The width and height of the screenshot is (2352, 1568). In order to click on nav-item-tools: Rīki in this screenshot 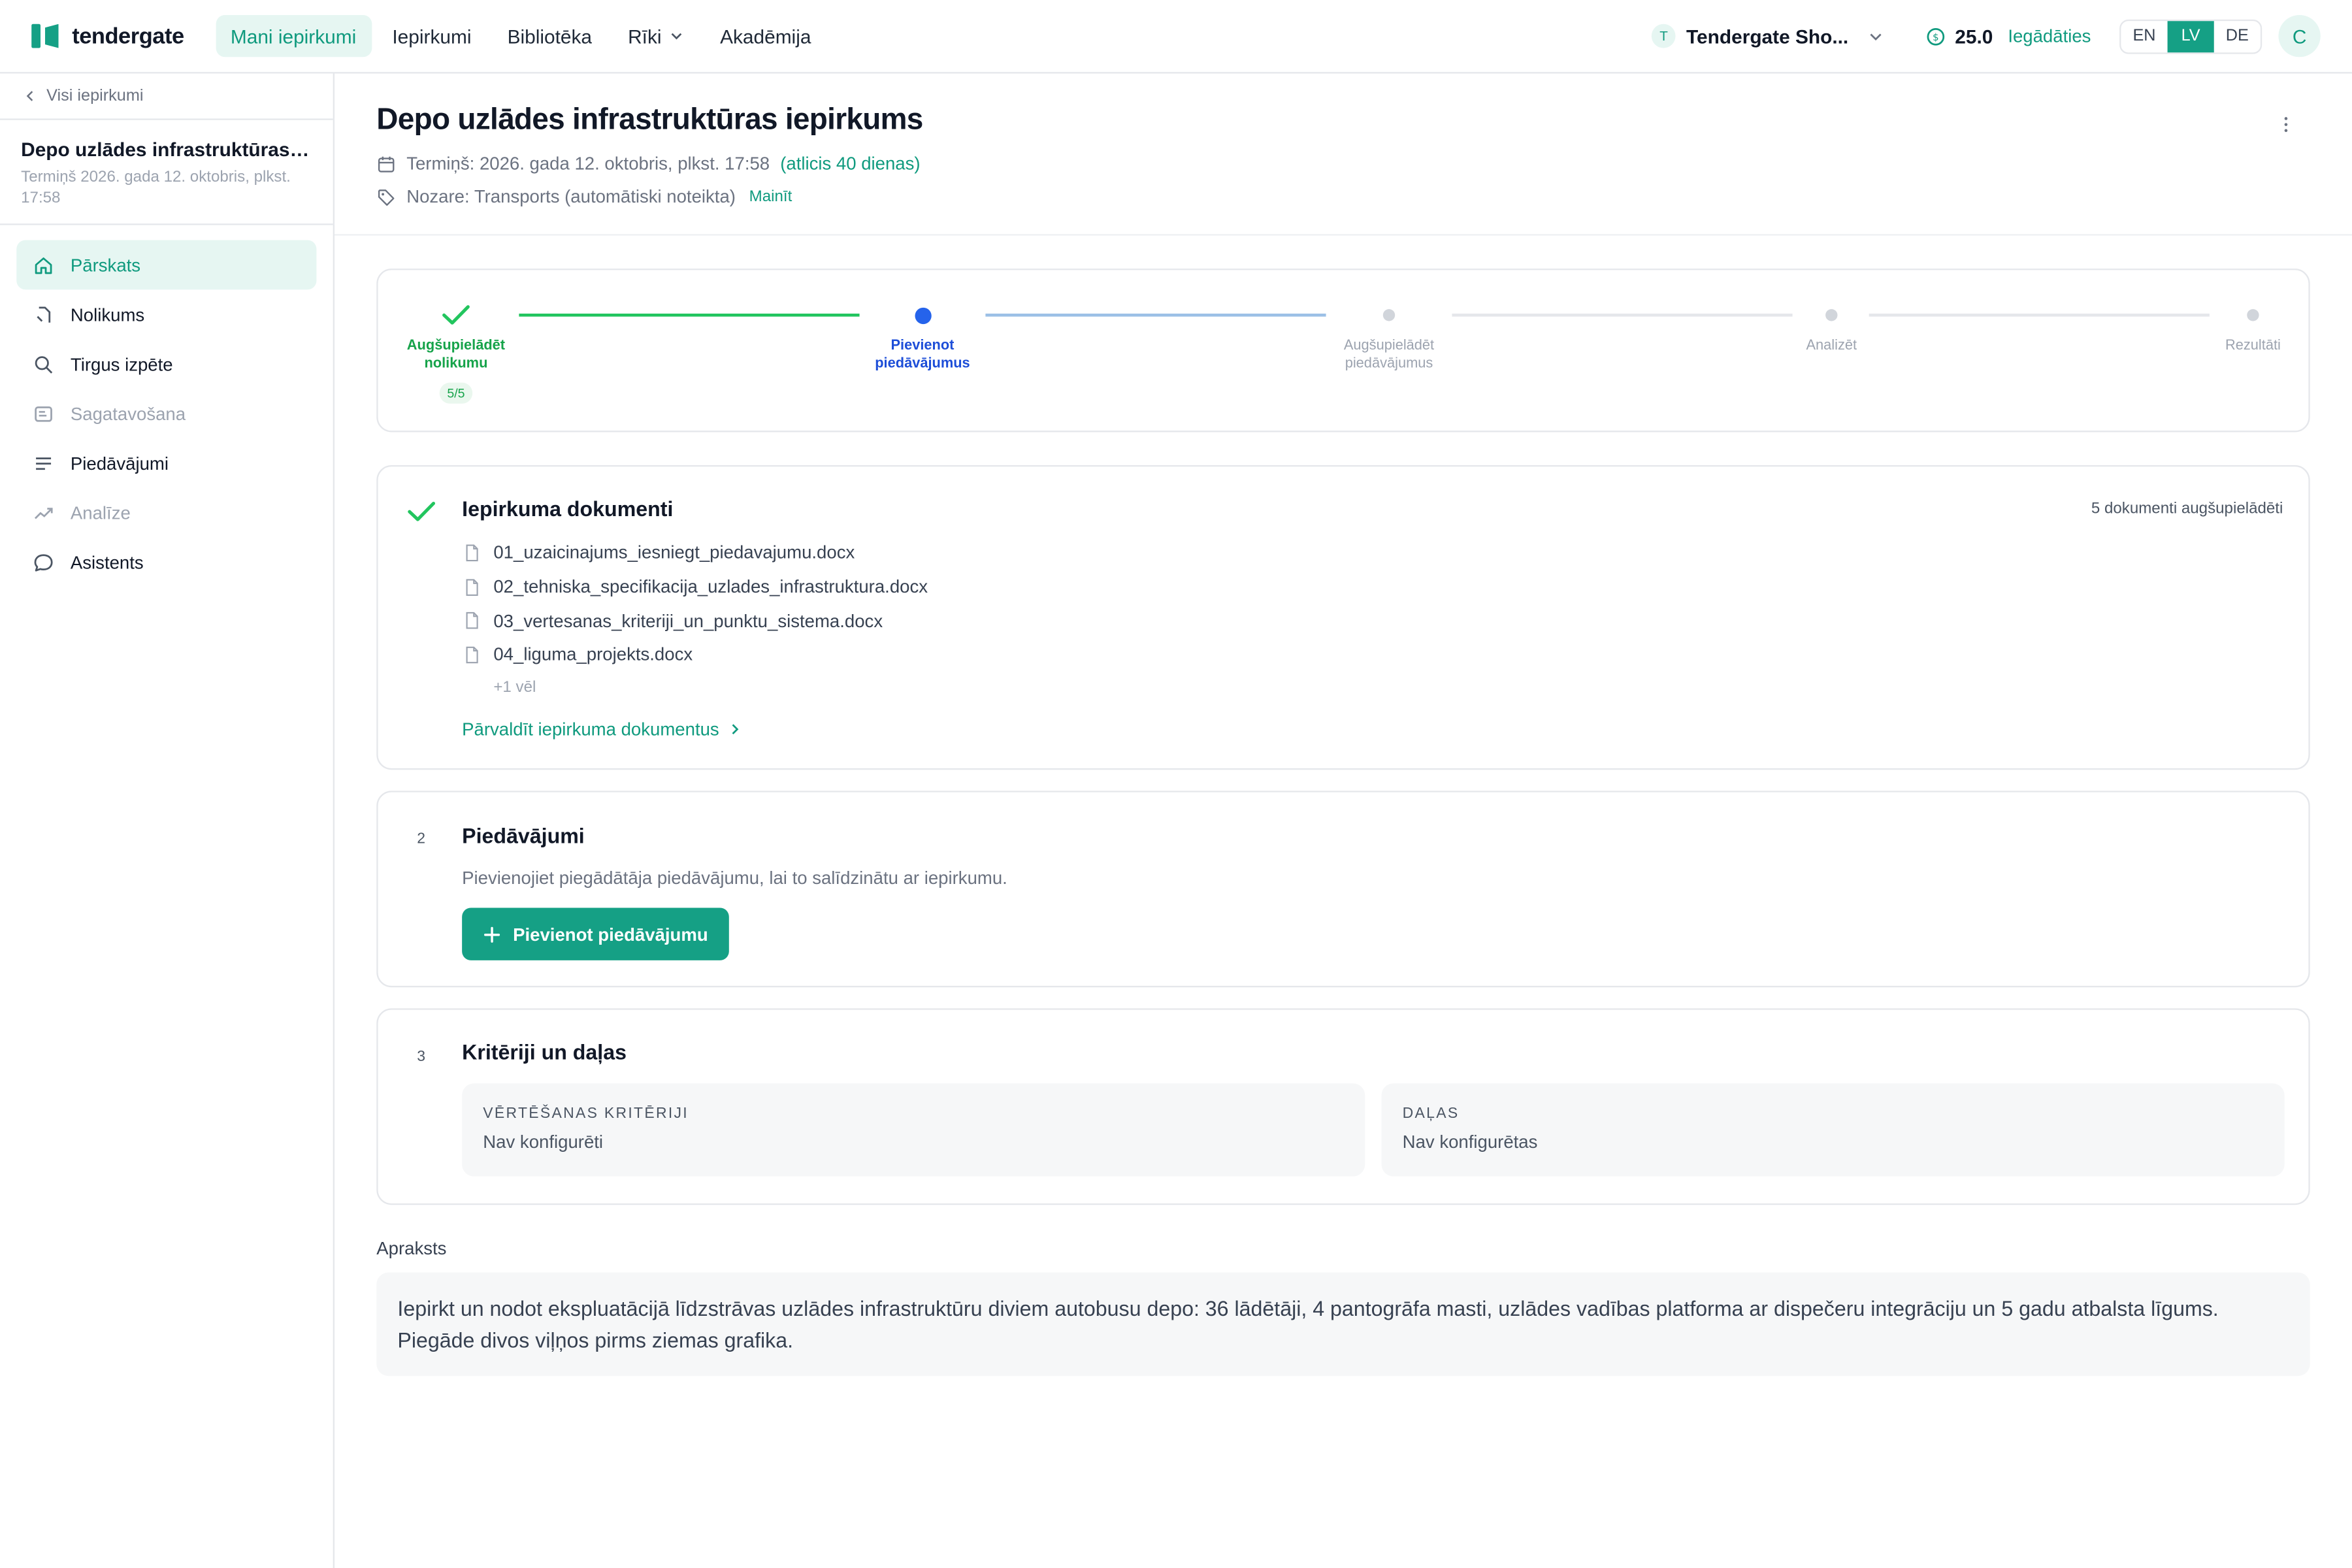, I will do `click(656, 36)`.